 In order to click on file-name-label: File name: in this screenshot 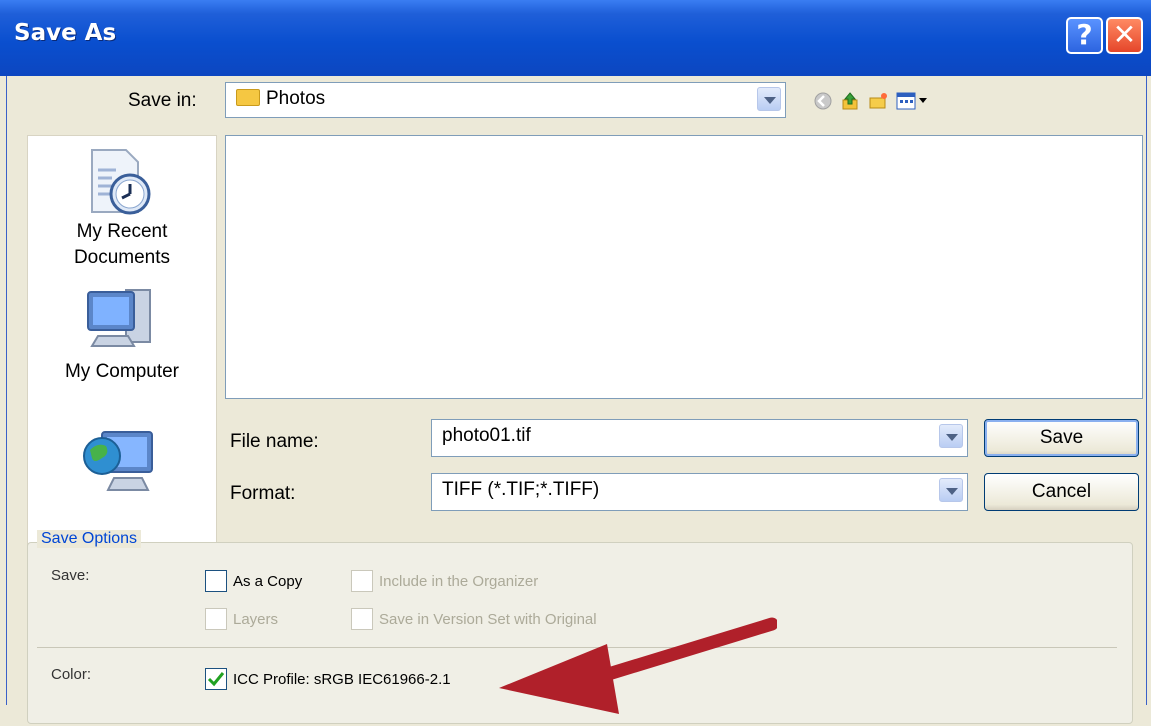, I will do `click(274, 441)`.